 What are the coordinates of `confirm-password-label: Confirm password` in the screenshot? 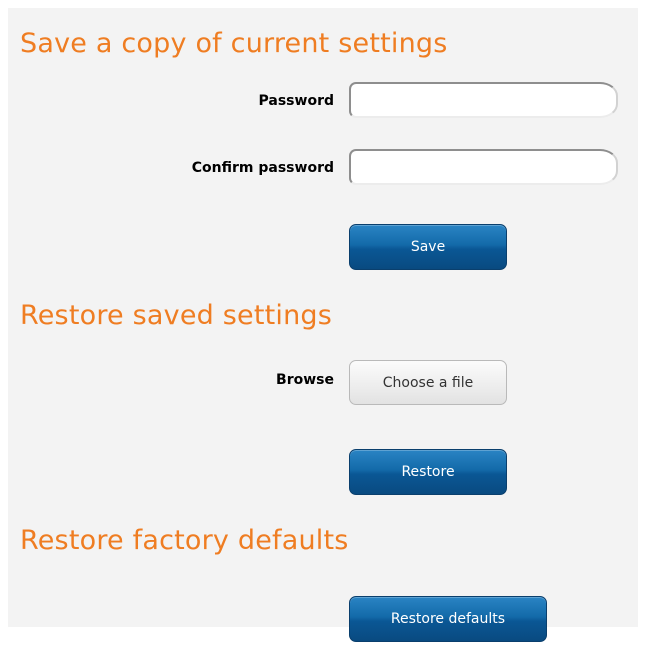 It's located at (262, 168).